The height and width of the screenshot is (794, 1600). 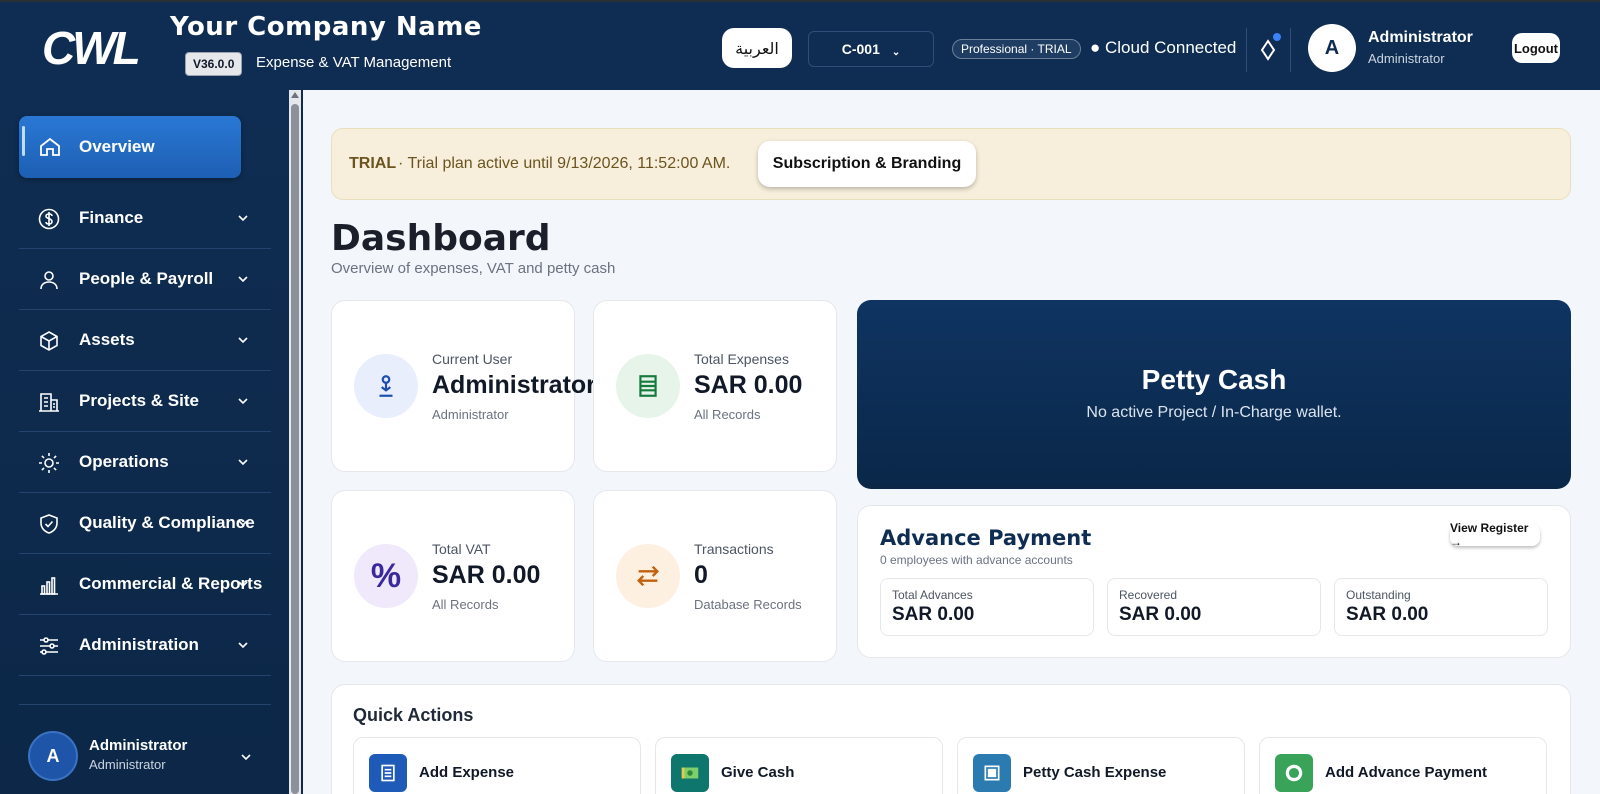 What do you see at coordinates (53, 756) in the screenshot?
I see `avatar: A` at bounding box center [53, 756].